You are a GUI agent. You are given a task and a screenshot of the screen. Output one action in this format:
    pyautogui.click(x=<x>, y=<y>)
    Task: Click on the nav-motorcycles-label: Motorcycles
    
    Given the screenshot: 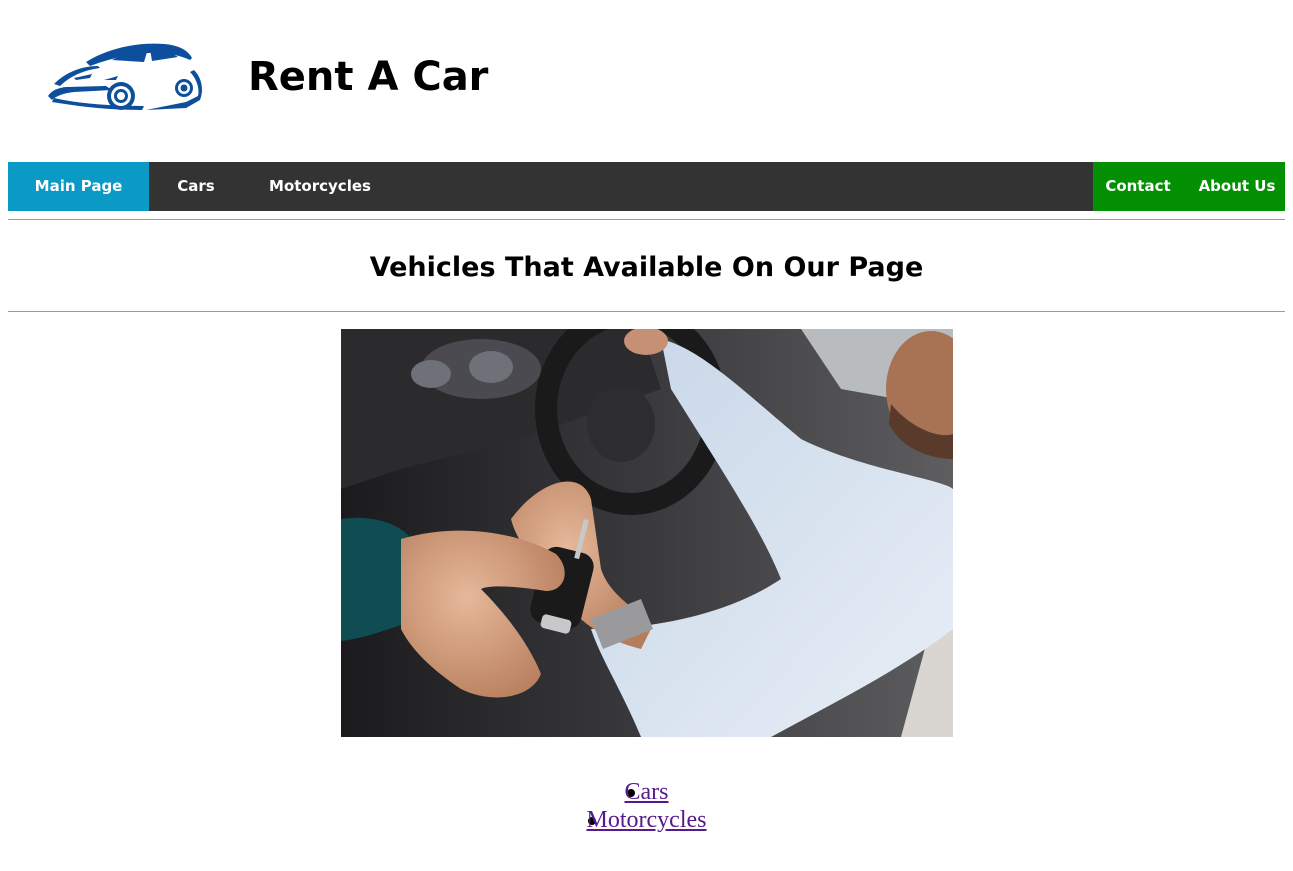 What is the action you would take?
    pyautogui.click(x=320, y=186)
    